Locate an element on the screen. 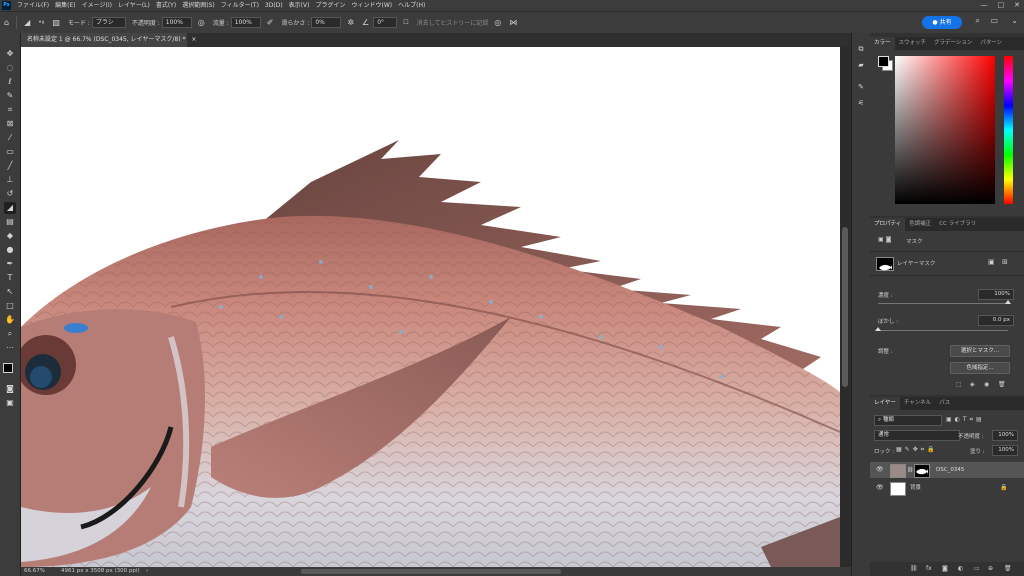  tab-patterns: パターン is located at coordinates (991, 43).